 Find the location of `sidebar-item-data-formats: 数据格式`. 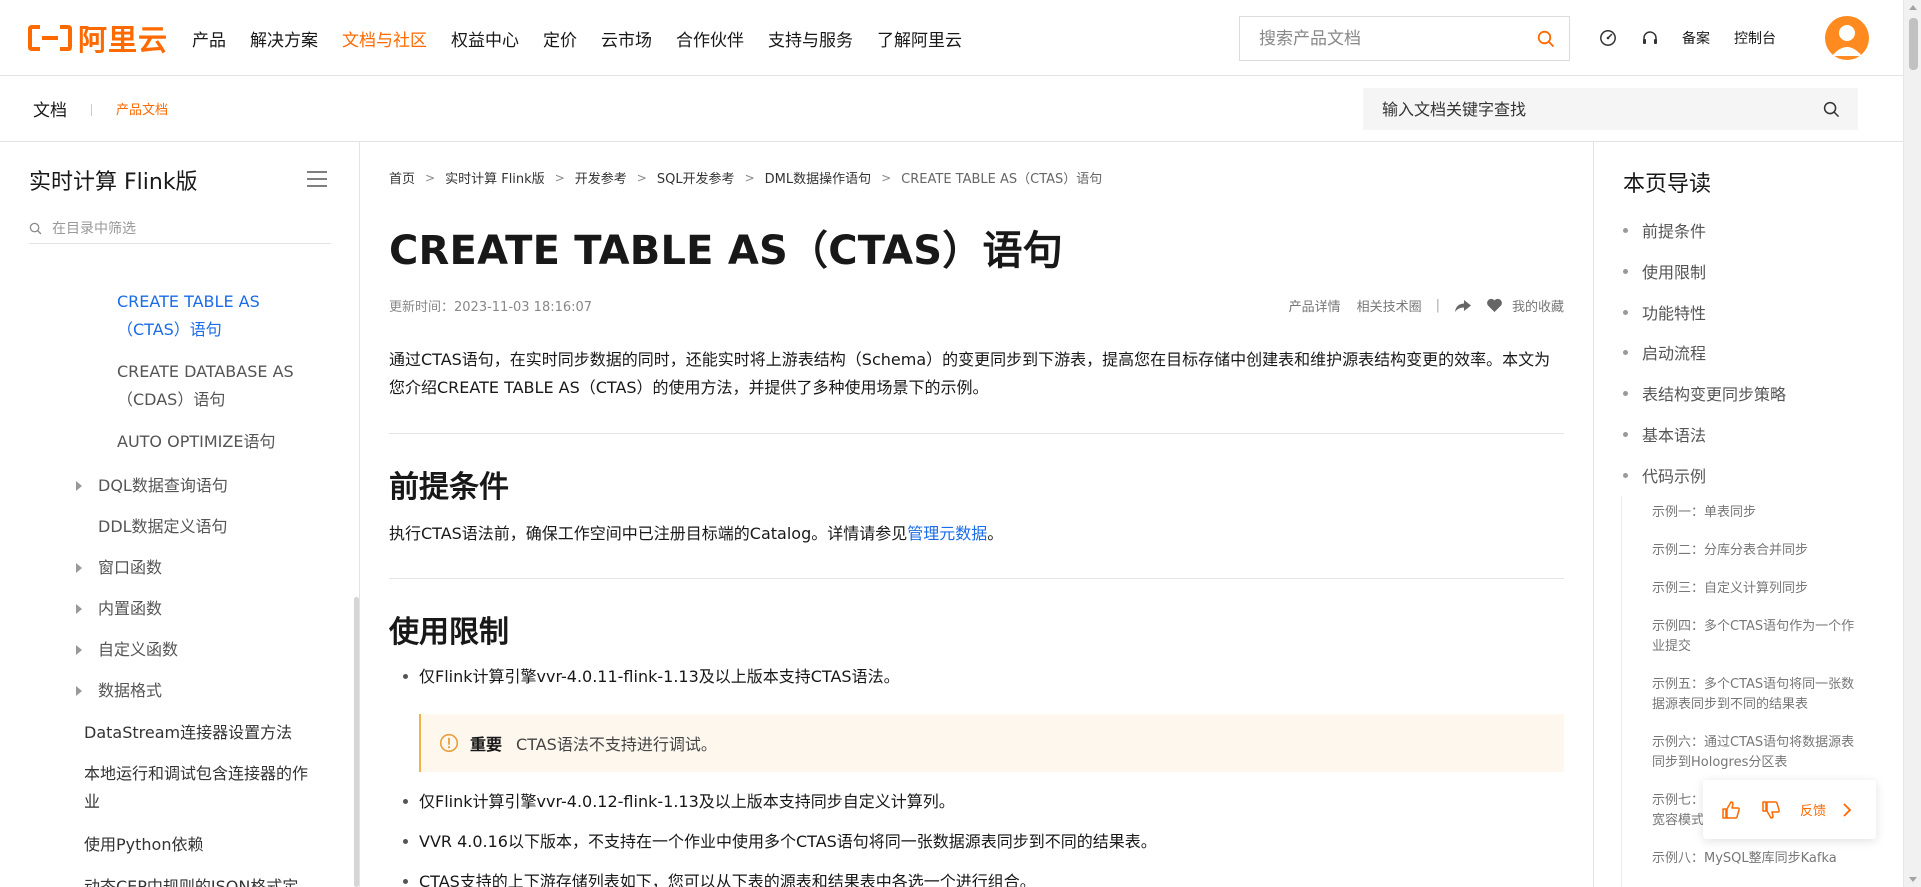

sidebar-item-data-formats: 数据格式 is located at coordinates (130, 691).